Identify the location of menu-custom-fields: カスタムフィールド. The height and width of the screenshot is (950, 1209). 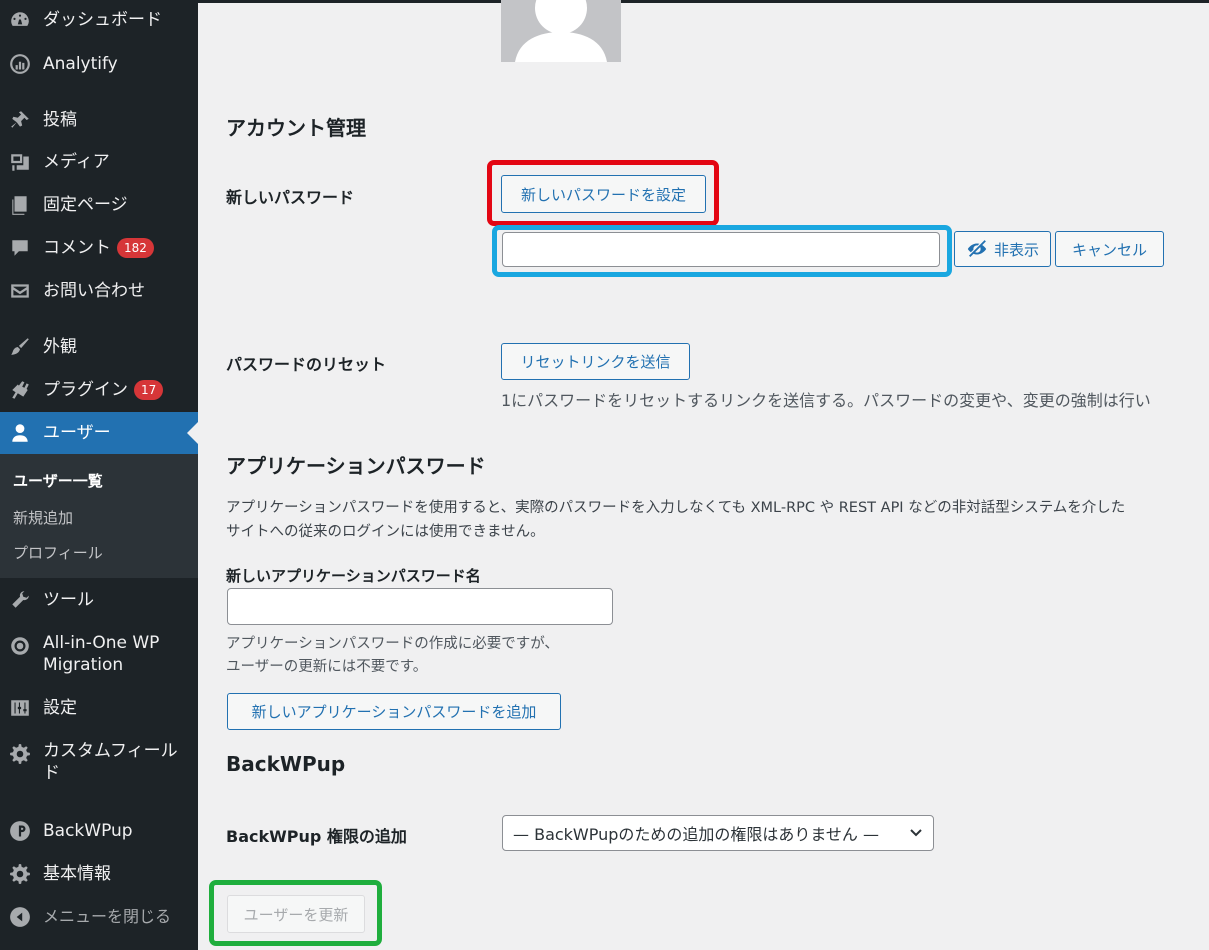
(99, 765).